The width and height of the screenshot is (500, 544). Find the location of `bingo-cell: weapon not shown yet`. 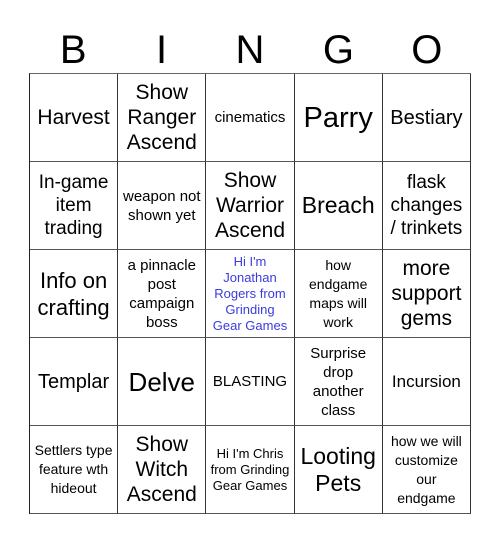

bingo-cell: weapon not shown yet is located at coordinates (162, 206).